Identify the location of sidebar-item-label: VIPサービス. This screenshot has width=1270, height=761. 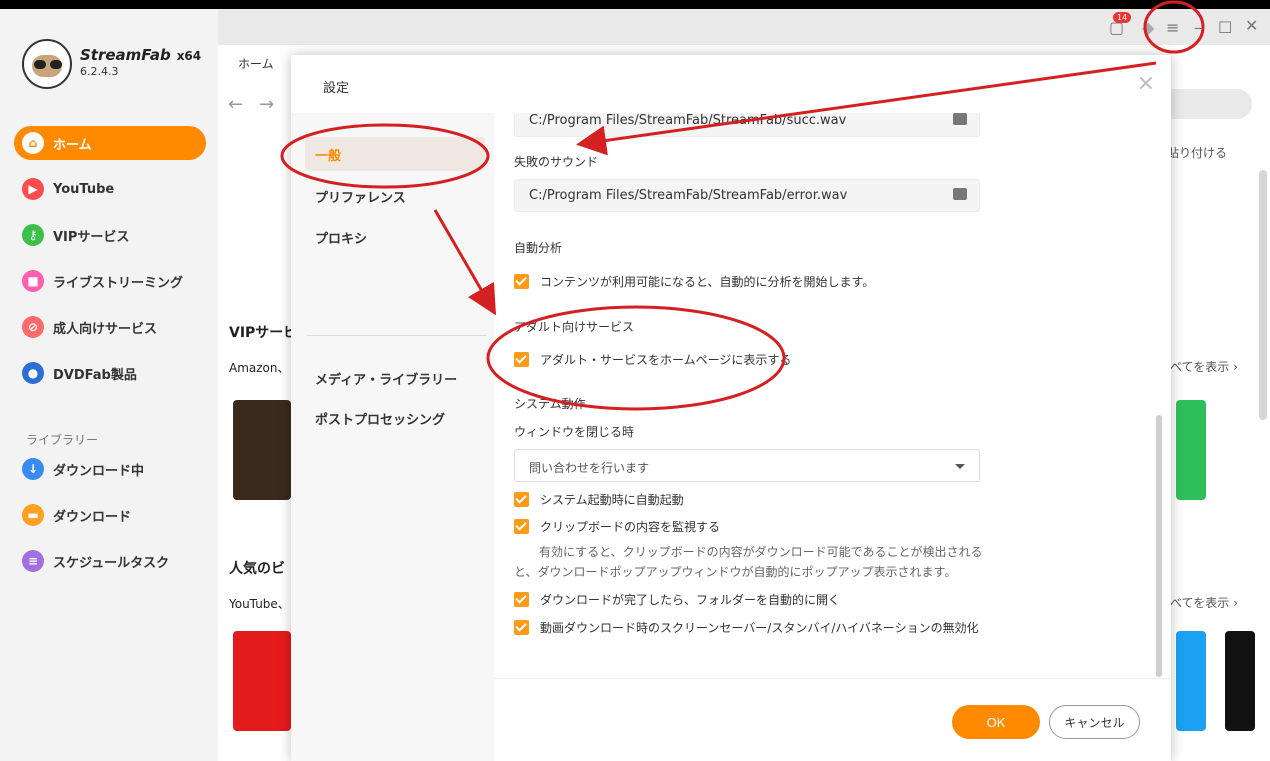
(91, 237).